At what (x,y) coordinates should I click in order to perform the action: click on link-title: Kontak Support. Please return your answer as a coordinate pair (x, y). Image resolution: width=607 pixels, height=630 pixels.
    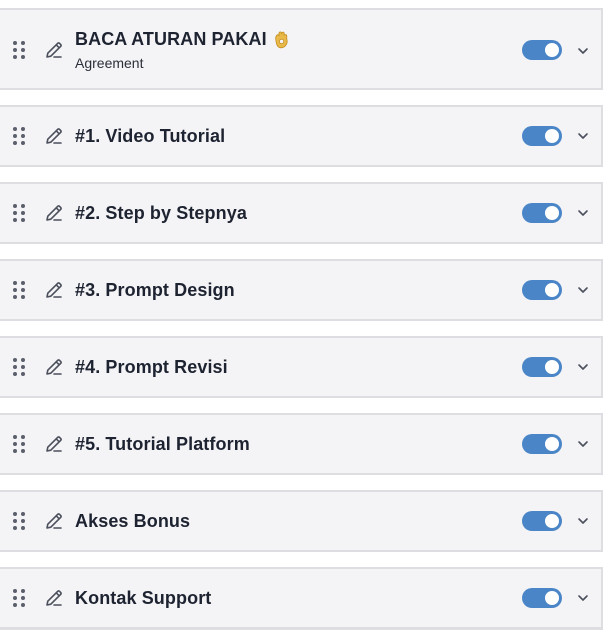
    Looking at the image, I should click on (143, 598).